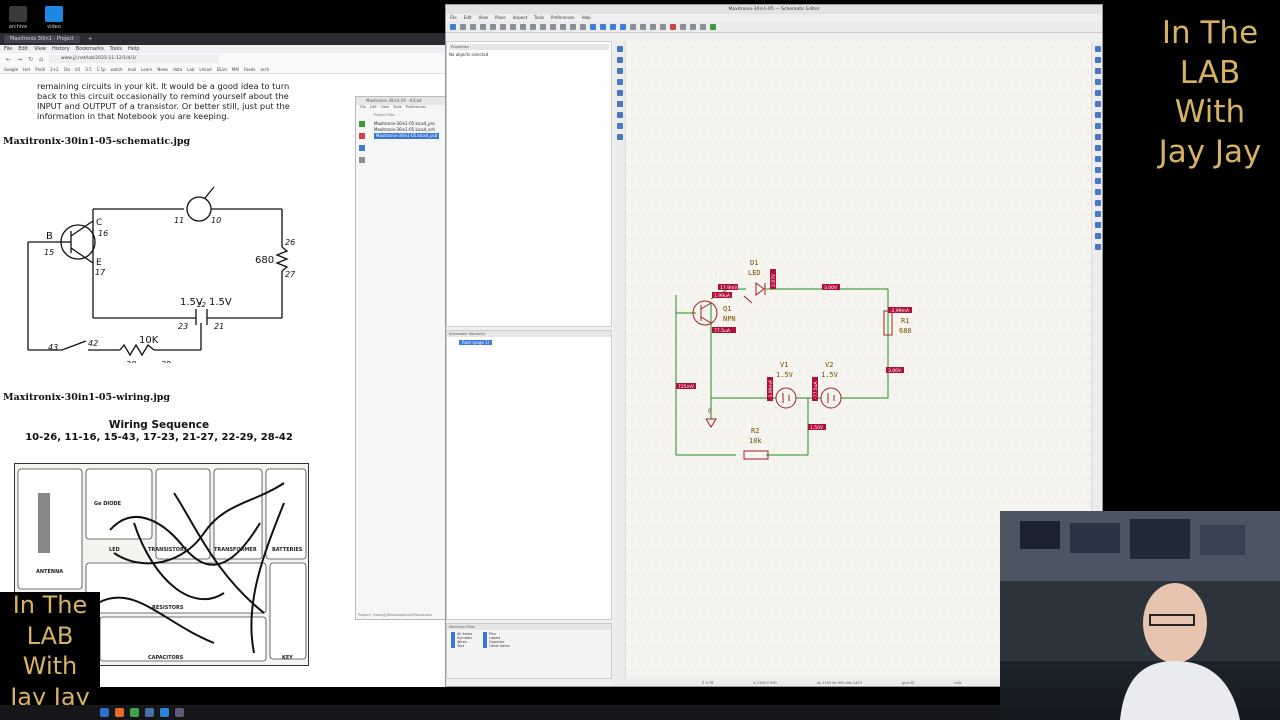 The width and height of the screenshot is (1280, 720). Describe the element at coordinates (619, 71) in the screenshot. I see `units-mm-icon` at that location.